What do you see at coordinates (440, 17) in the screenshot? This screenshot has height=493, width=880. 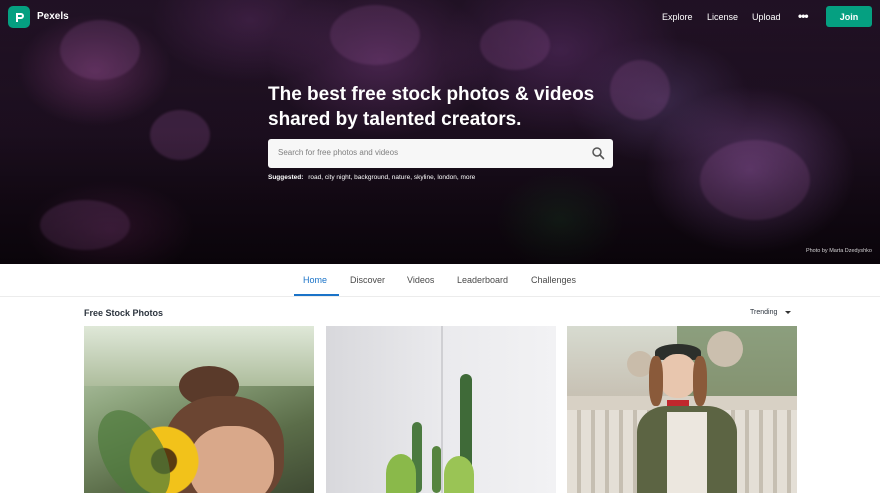 I see `top-nav: Pexels Explore License Upload ••• Join` at bounding box center [440, 17].